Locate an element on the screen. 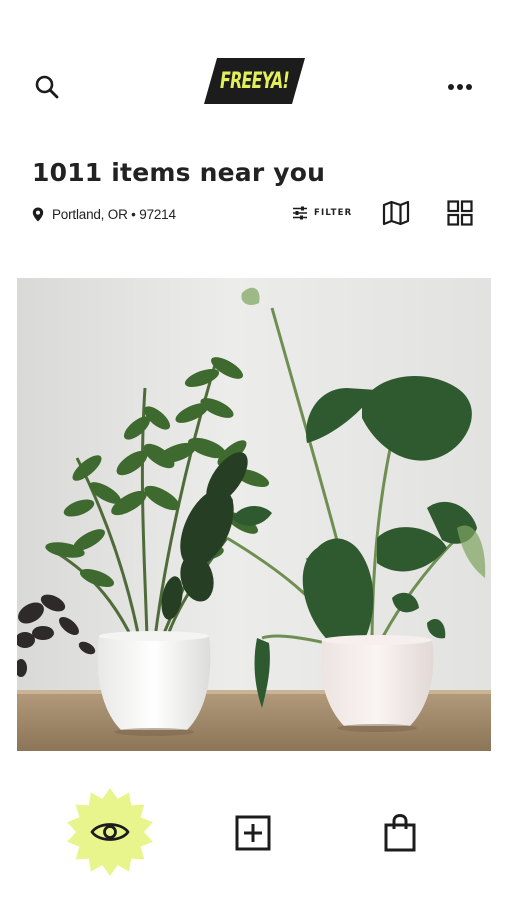  map-view-button is located at coordinates (396, 213).